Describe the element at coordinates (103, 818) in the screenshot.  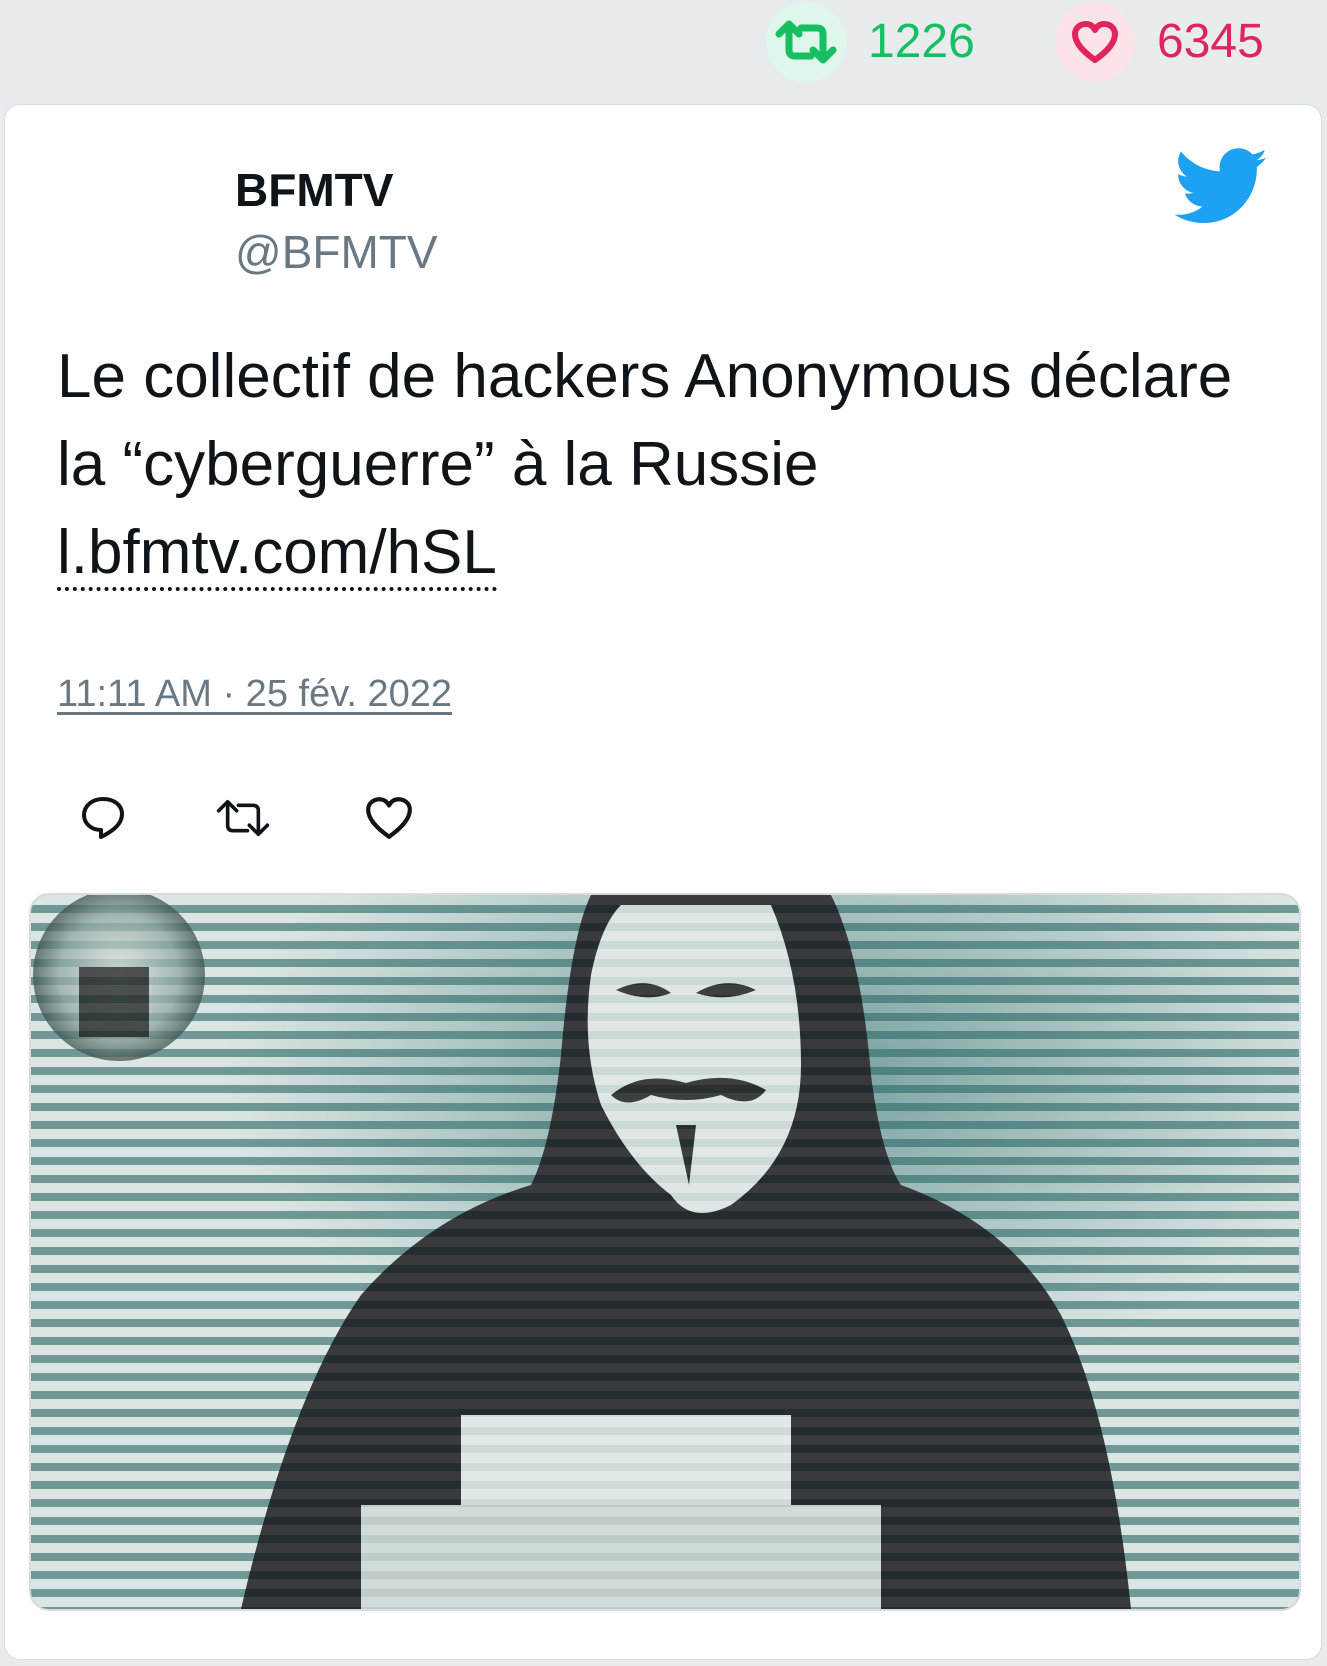
I see `reply-icon` at that location.